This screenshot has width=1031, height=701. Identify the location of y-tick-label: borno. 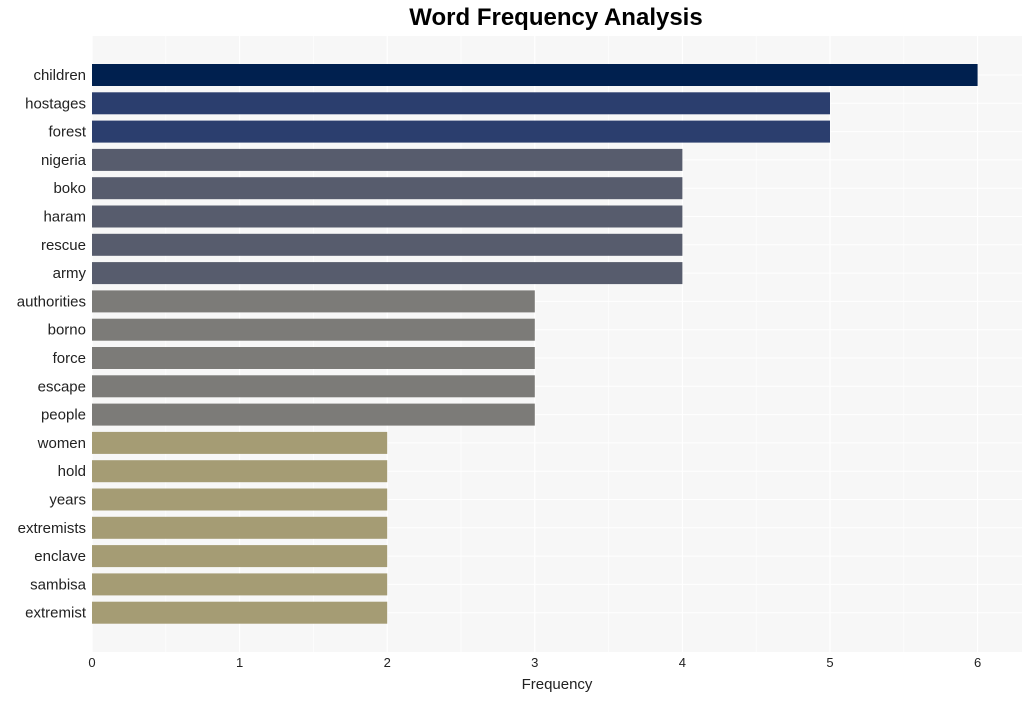
(67, 330).